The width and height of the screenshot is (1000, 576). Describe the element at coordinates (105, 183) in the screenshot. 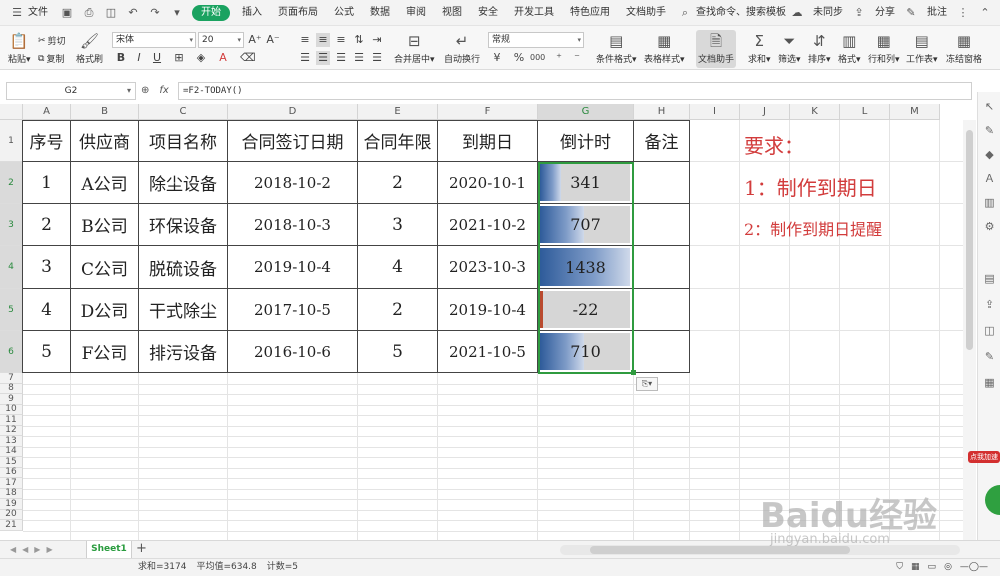

I see `cell-supplier: A公司` at that location.